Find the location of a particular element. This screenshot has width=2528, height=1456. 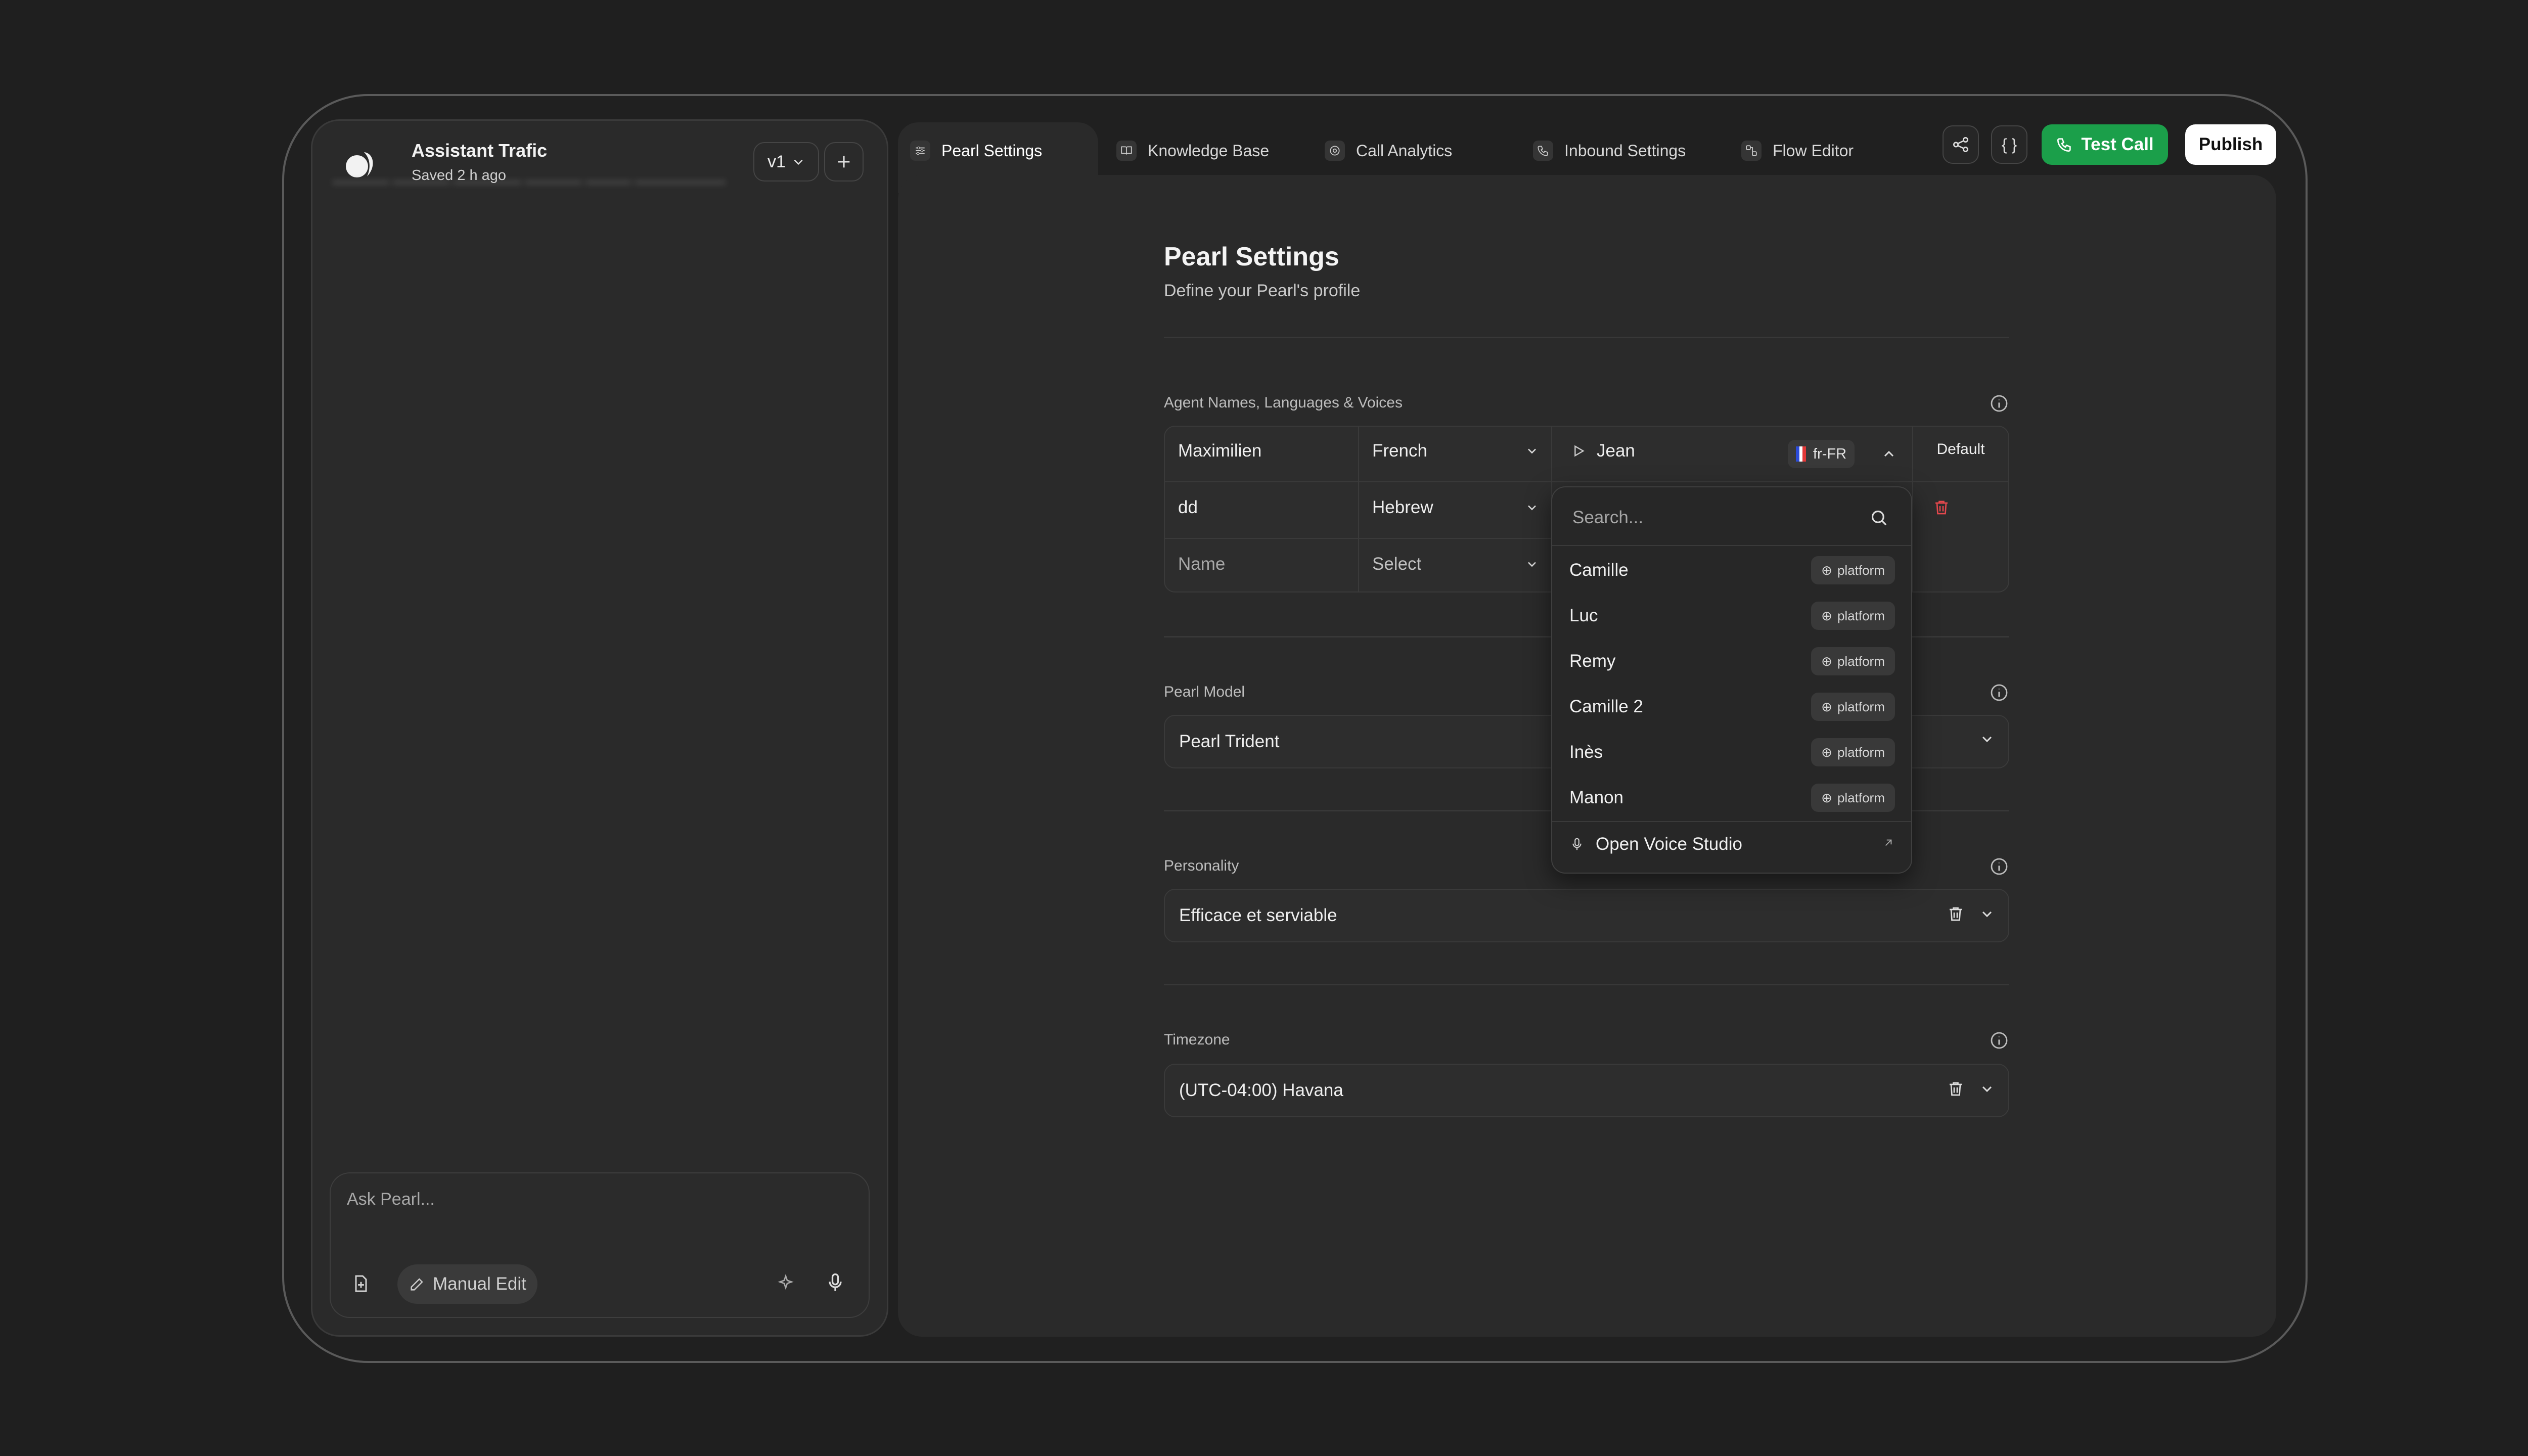

tab-flow-editor: Flow Editor is located at coordinates (1798, 150).